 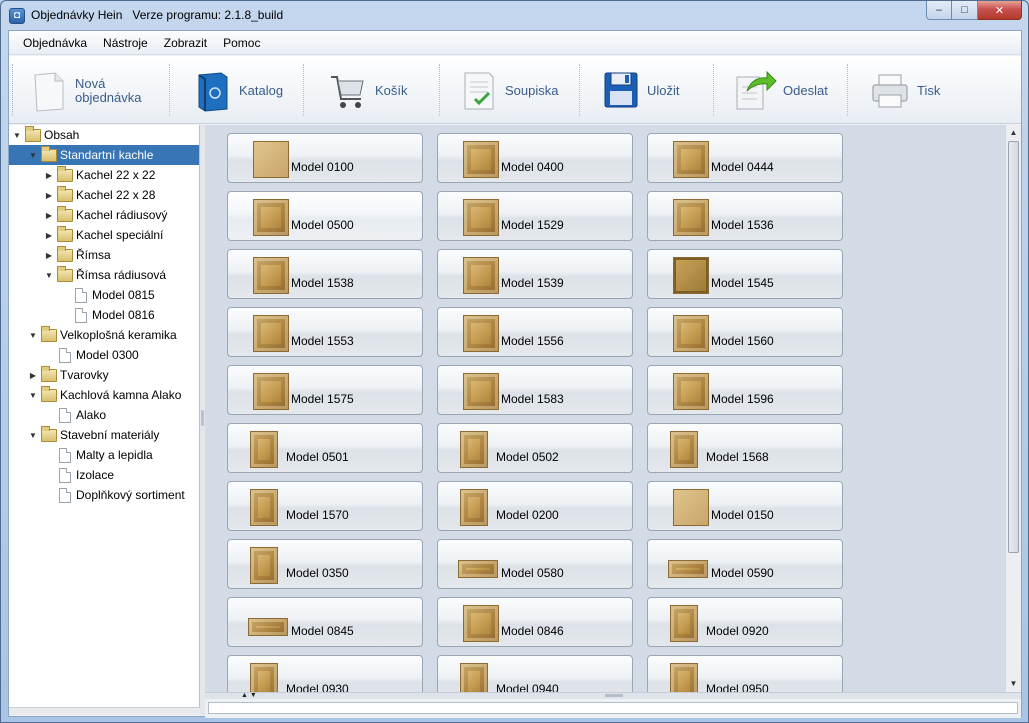 I want to click on new-order-label-line2: objednávka, so click(x=108, y=97).